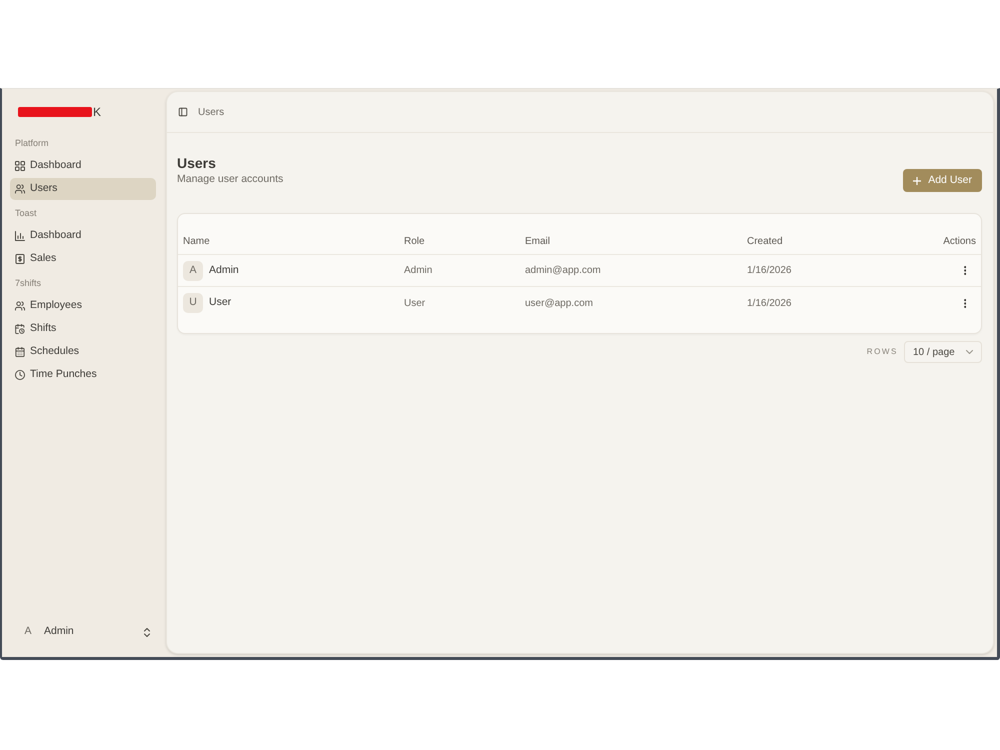 Image resolution: width=1000 pixels, height=750 pixels. Describe the element at coordinates (20, 352) in the screenshot. I see `calendar-icon` at that location.